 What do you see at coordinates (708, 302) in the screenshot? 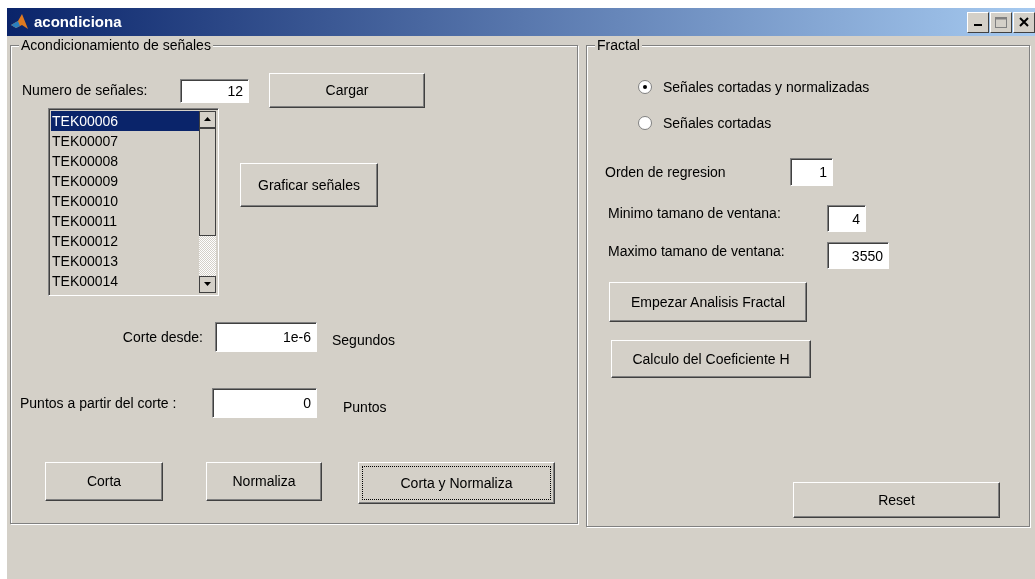
I see `start-analysis-button: Empezar Analisis Fractal` at bounding box center [708, 302].